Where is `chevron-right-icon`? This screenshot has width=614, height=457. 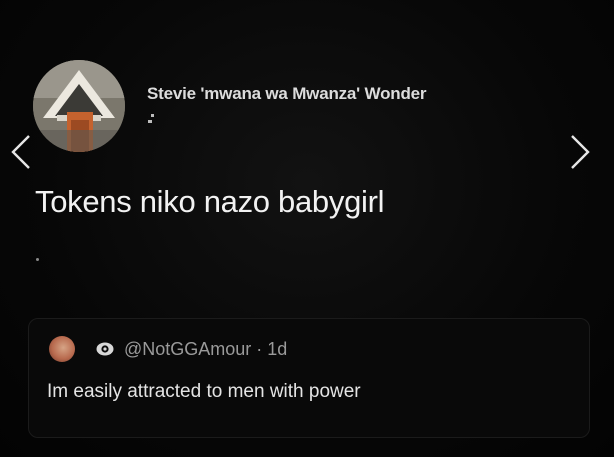
chevron-right-icon is located at coordinates (581, 152).